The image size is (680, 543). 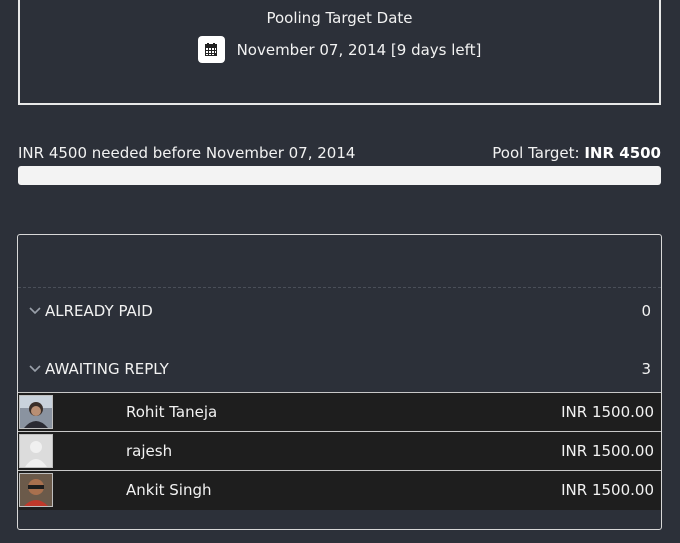 What do you see at coordinates (339, 175) in the screenshot?
I see `pool-progress-bar` at bounding box center [339, 175].